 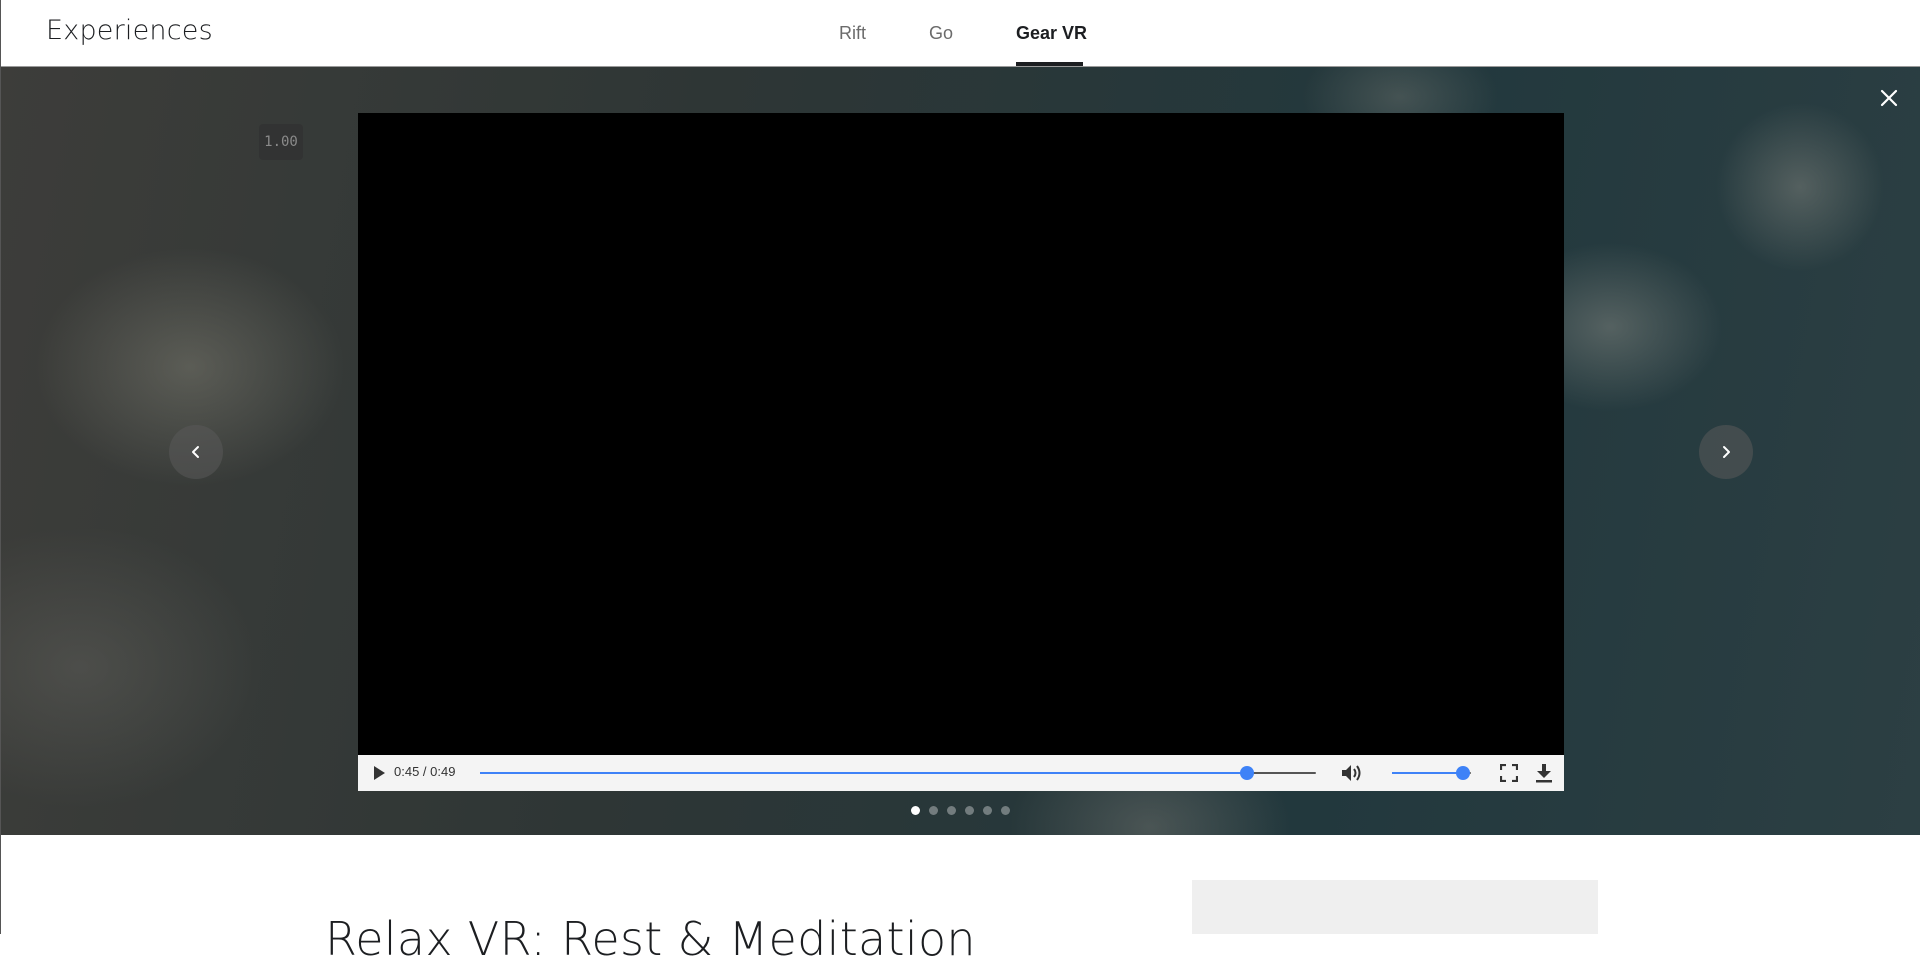 I want to click on tab-rift: Rift, so click(x=852, y=33).